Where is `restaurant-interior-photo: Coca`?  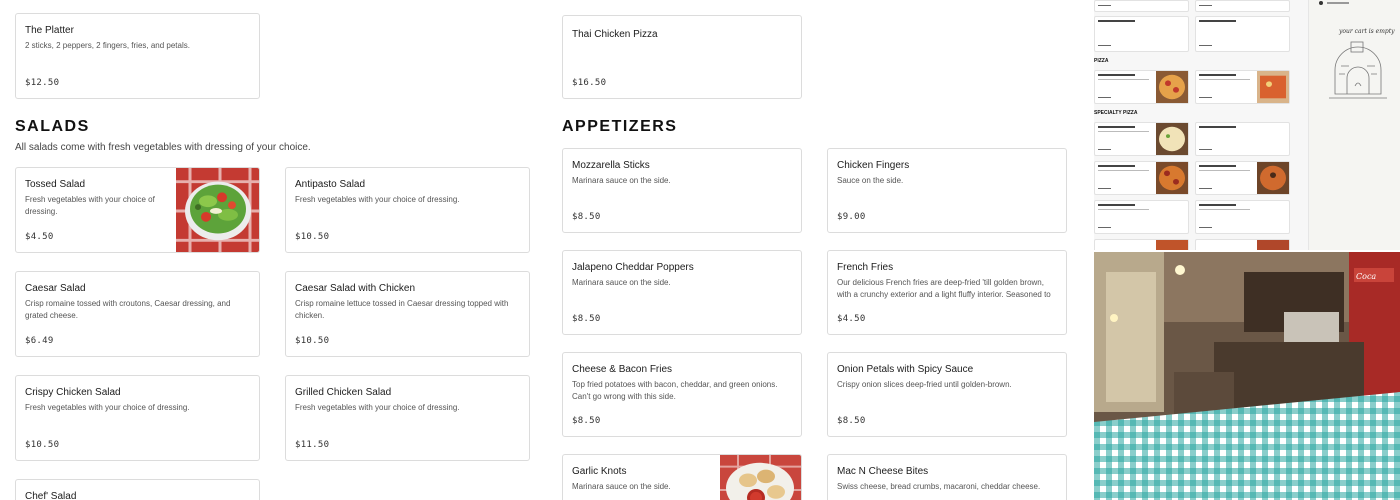 restaurant-interior-photo: Coca is located at coordinates (1247, 376).